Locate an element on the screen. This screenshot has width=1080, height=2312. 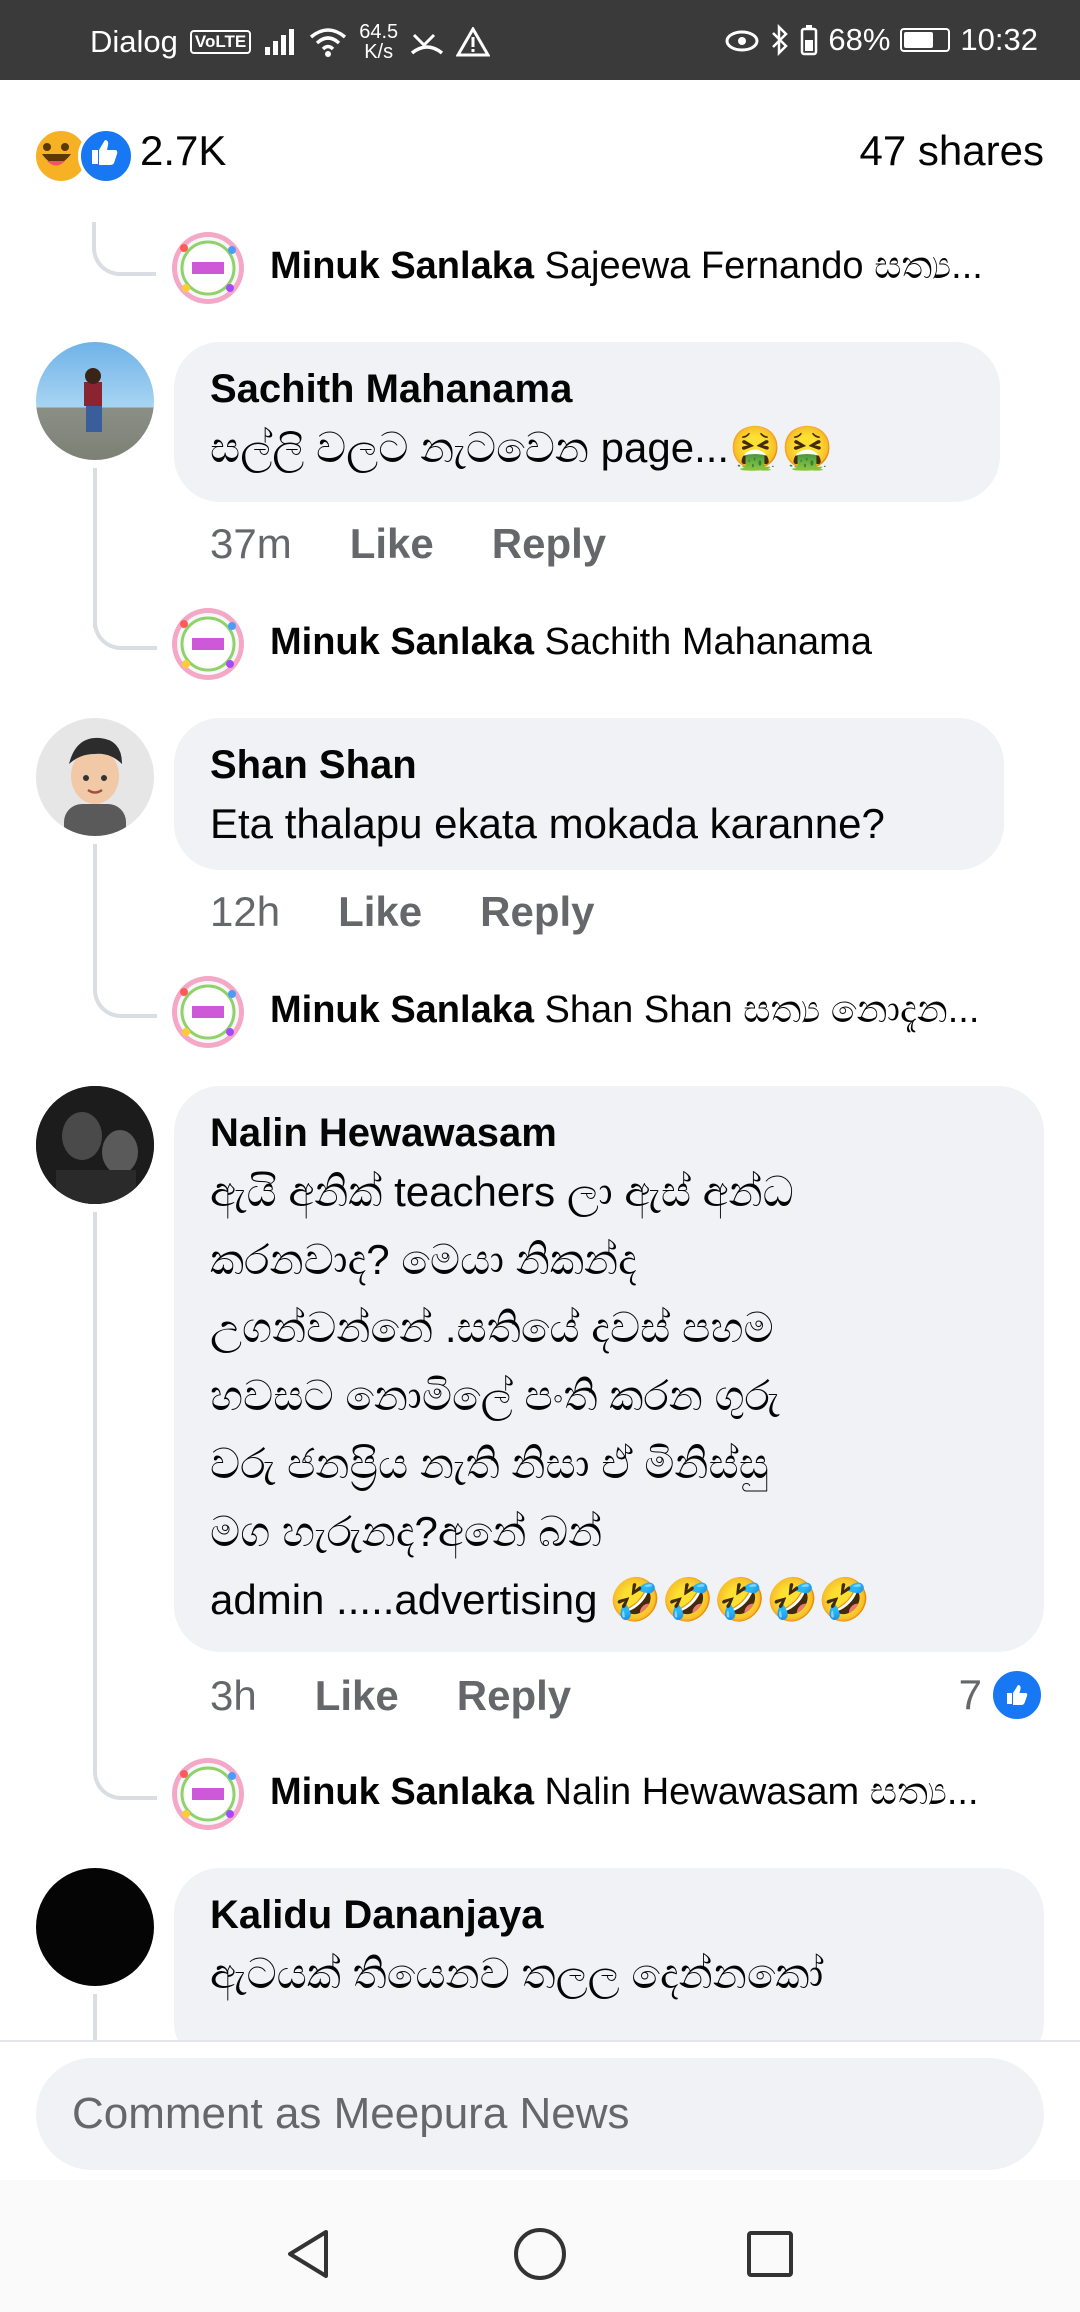
reply-preview: Minuk Sanlaka Sachith Mahanama is located at coordinates (571, 642).